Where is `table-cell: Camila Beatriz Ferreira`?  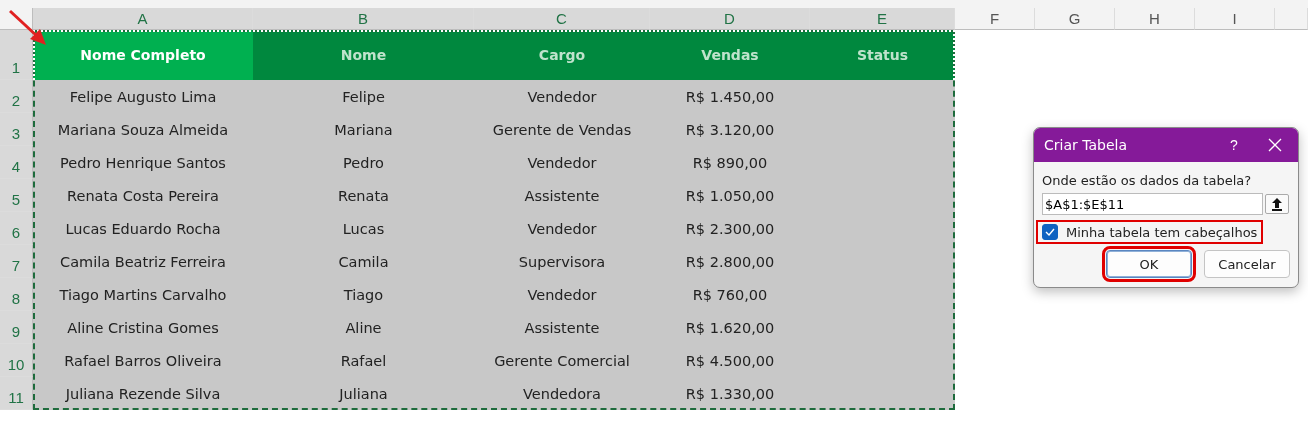
table-cell: Camila Beatriz Ferreira is located at coordinates (143, 261).